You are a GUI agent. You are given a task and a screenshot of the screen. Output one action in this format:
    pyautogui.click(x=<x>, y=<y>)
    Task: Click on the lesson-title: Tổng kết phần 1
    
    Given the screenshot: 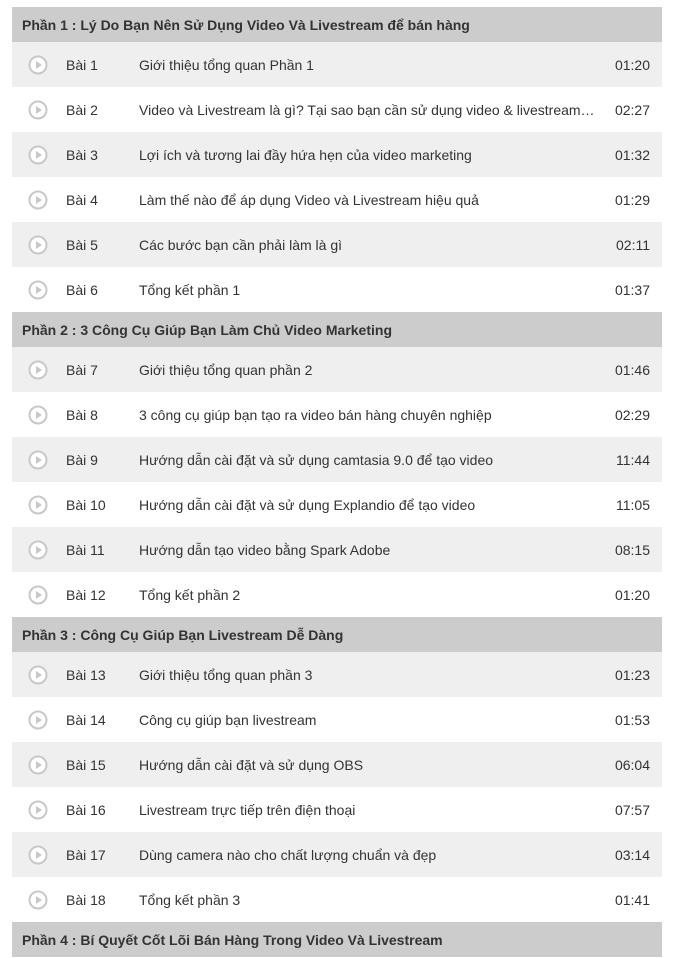 What is the action you would take?
    pyautogui.click(x=190, y=289)
    